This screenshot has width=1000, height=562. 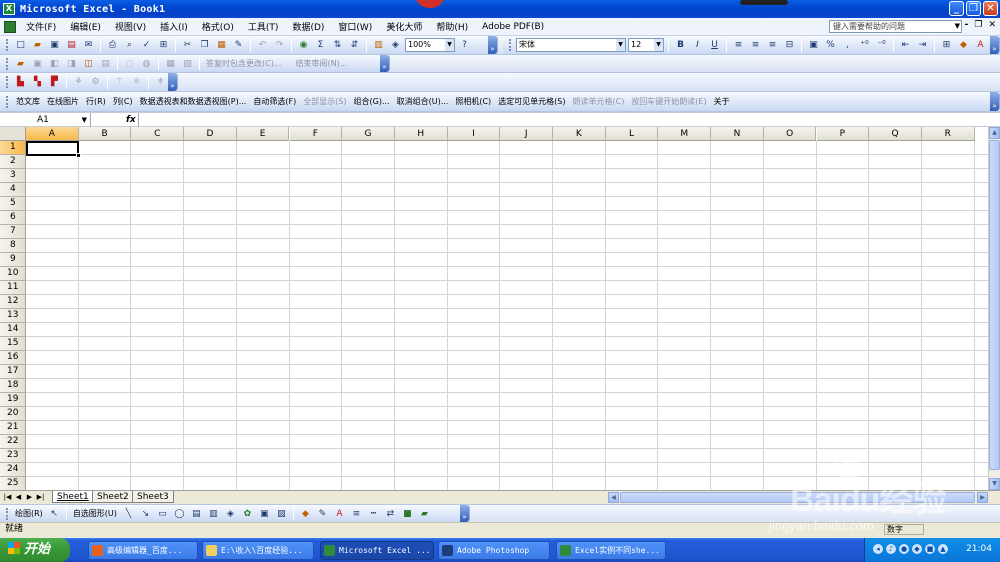 I want to click on formula-input, so click(x=567, y=120).